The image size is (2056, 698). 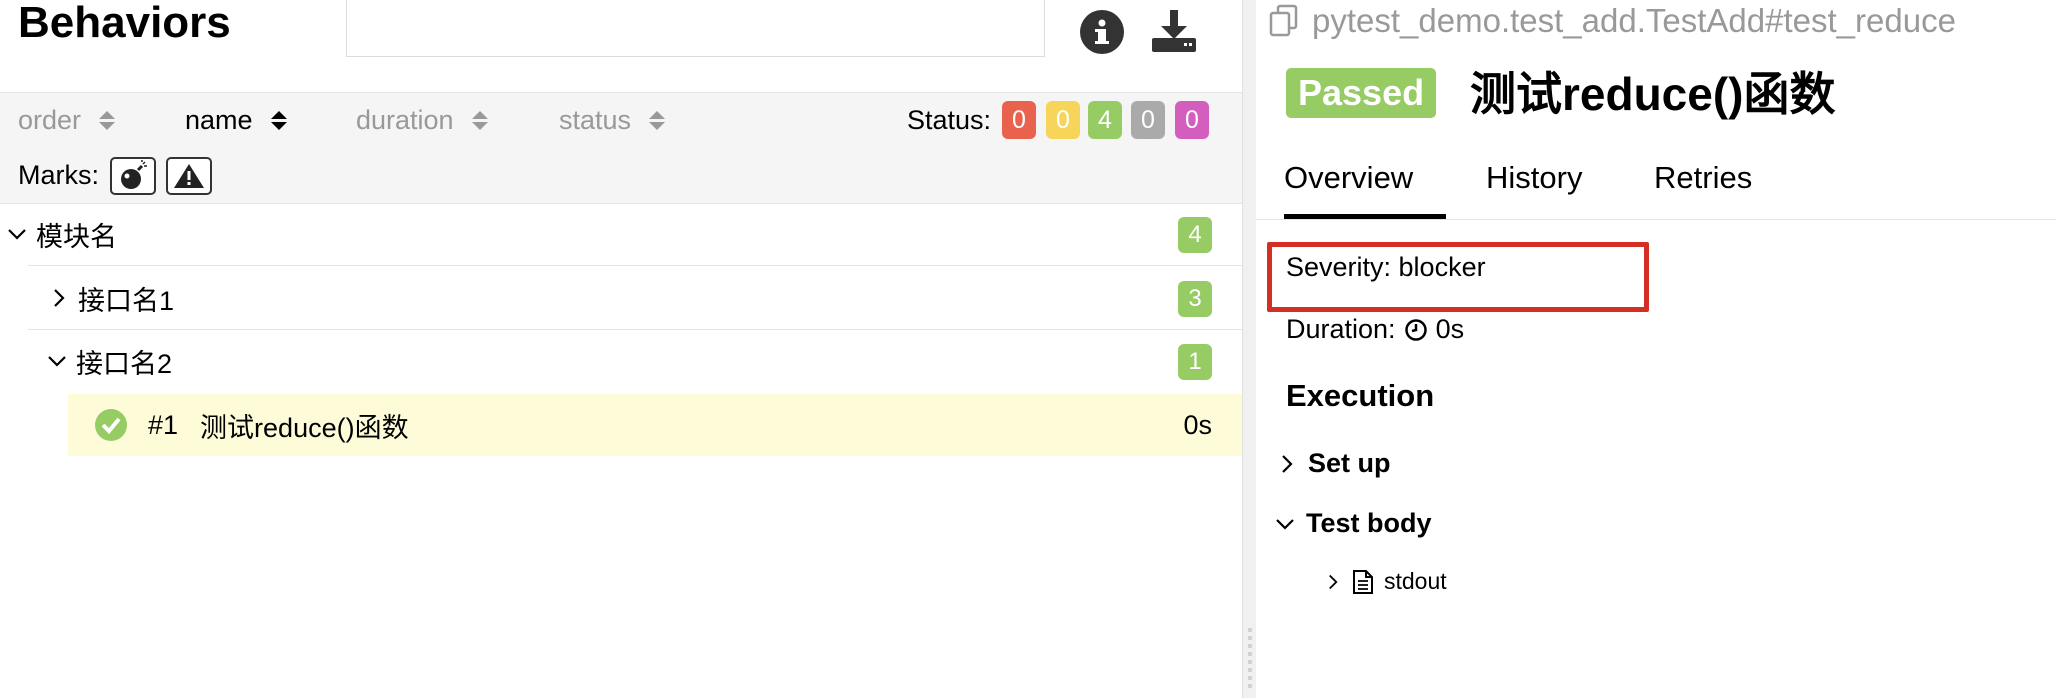 I want to click on tab-retries: Retries, so click(x=1703, y=178).